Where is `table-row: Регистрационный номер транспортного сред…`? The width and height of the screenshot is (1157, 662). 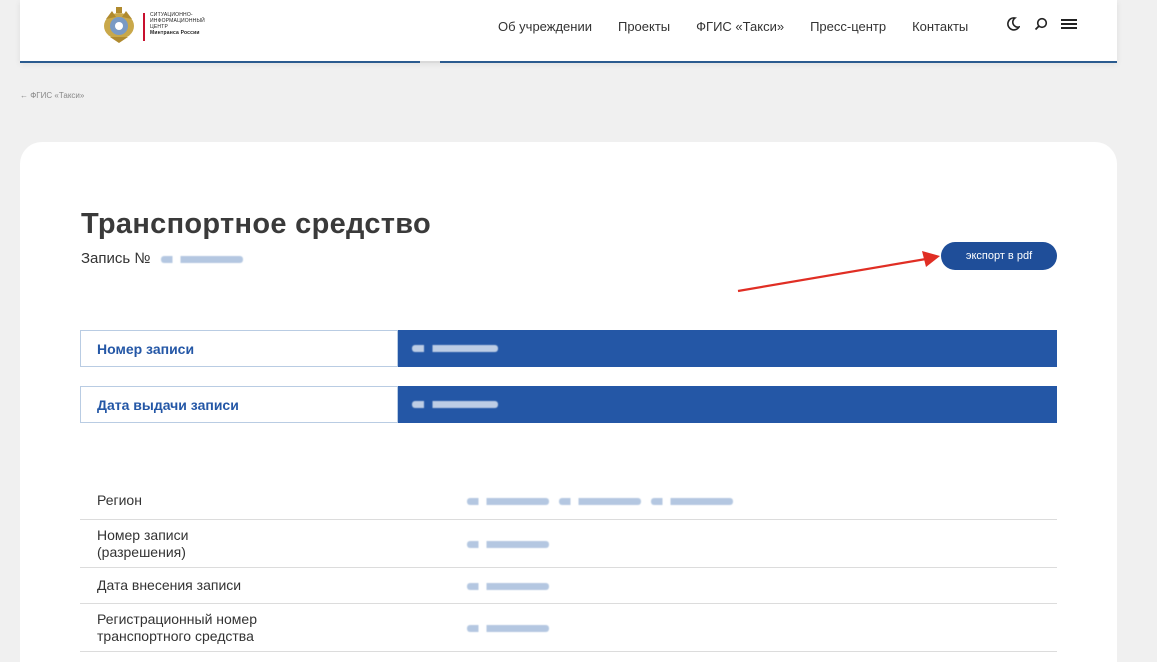
table-row: Регистрационный номер транспортного сред… is located at coordinates (568, 628).